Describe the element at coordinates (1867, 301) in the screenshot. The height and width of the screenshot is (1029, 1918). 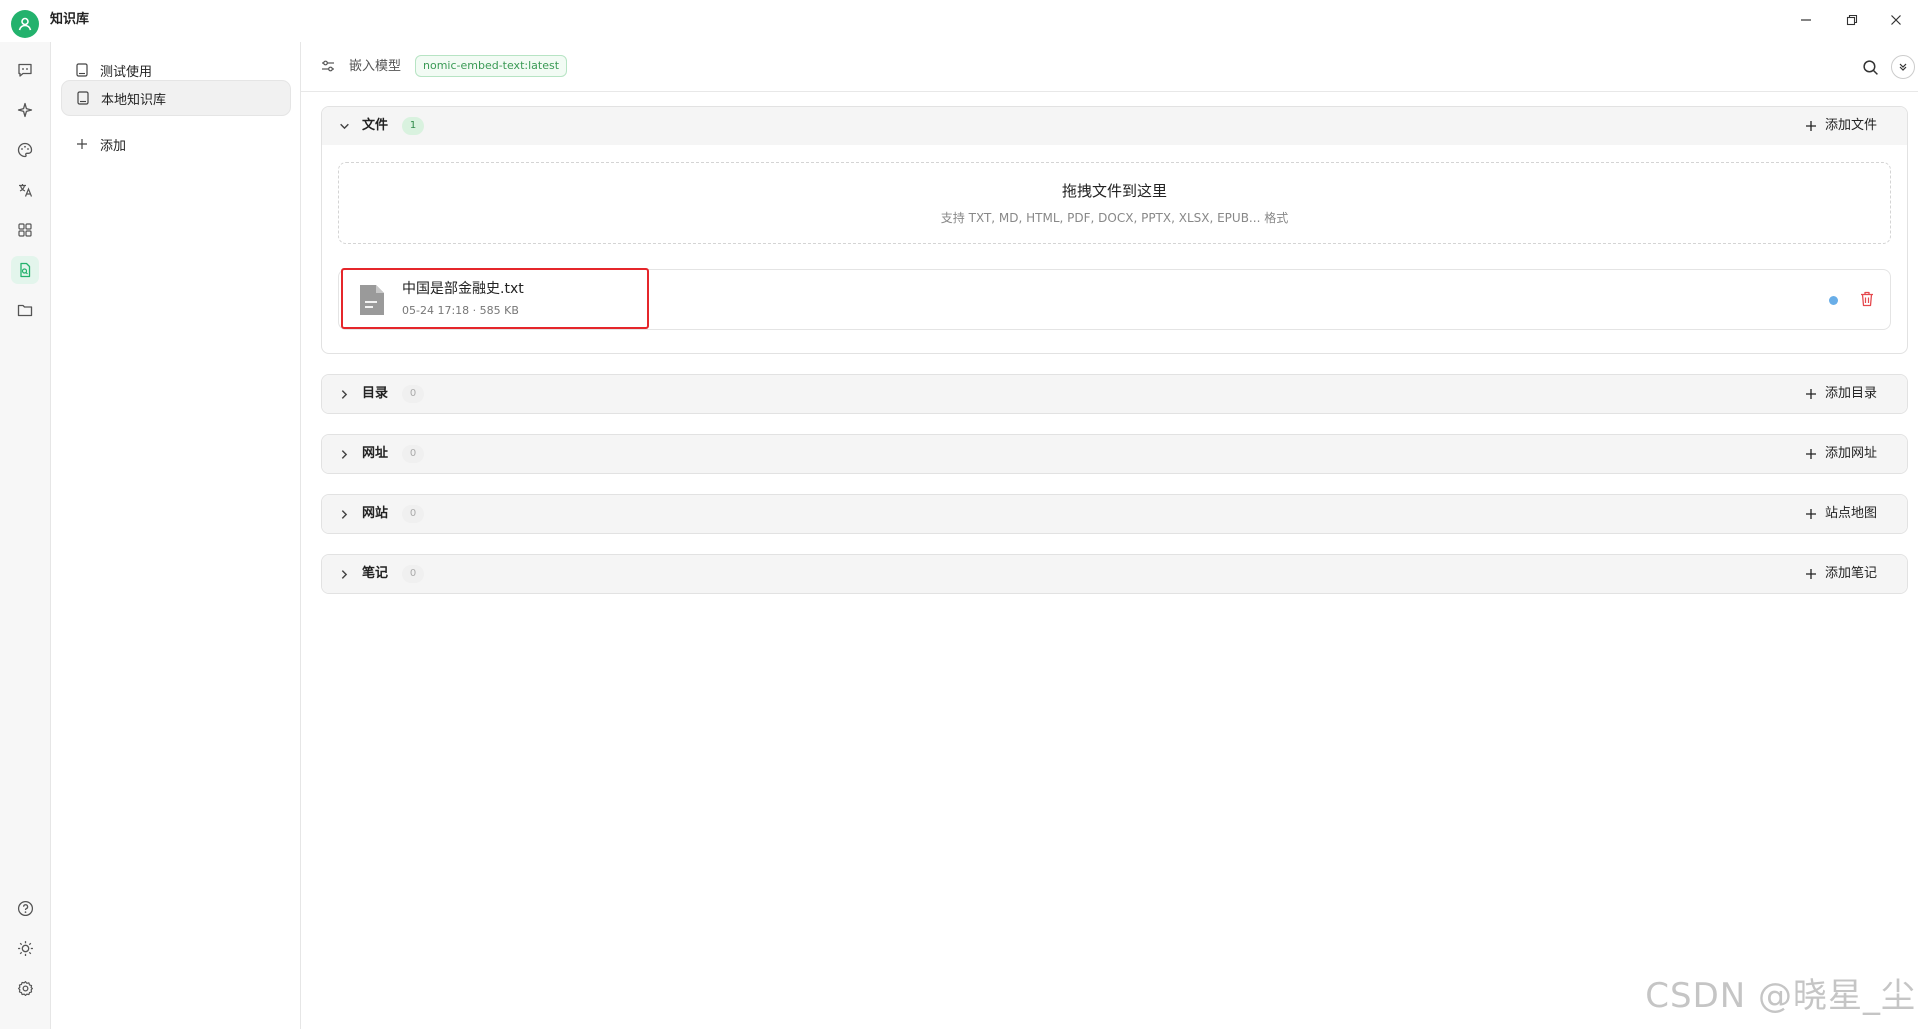
I see `delete-icon` at that location.